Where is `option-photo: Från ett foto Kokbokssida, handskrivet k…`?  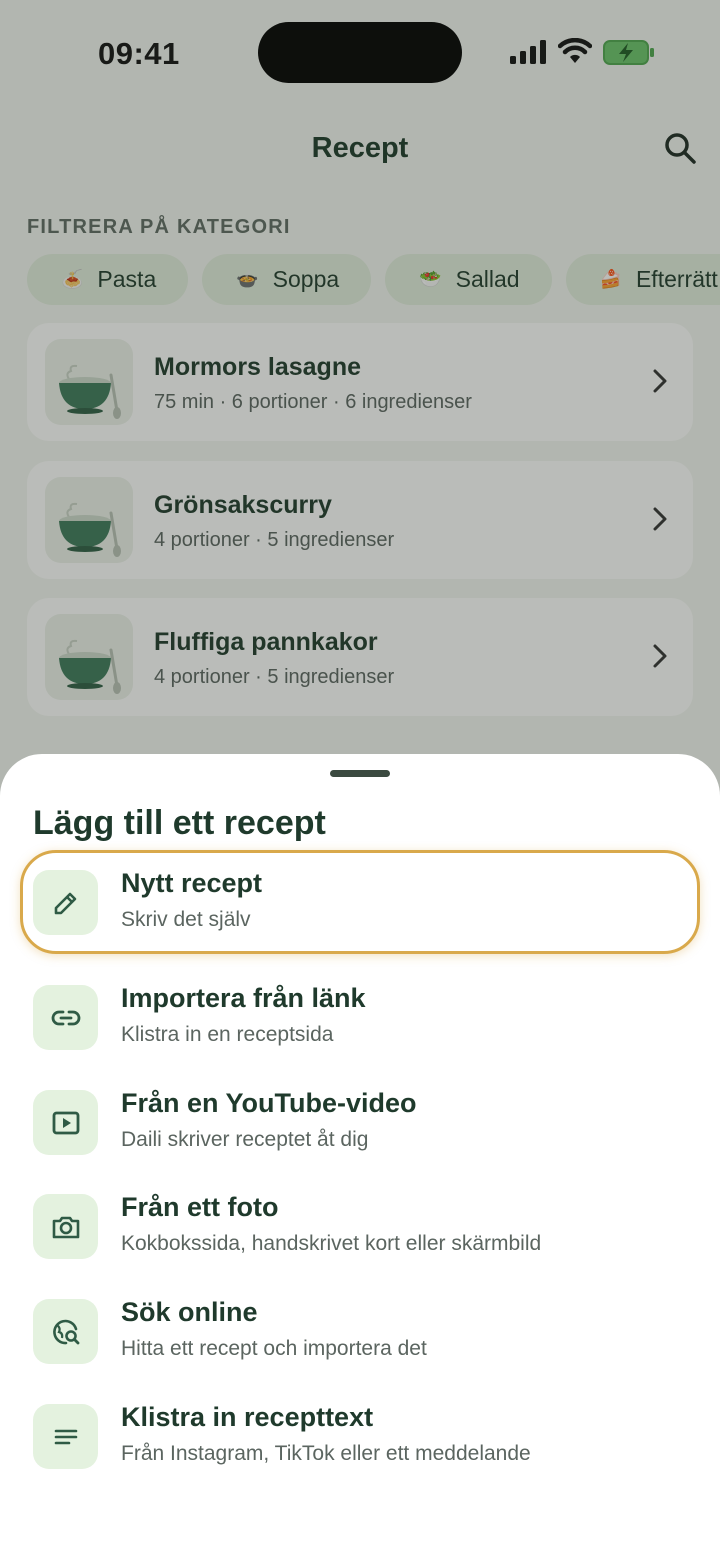
option-photo: Från ett foto Kokbokssida, handskrivet k… is located at coordinates (360, 1226).